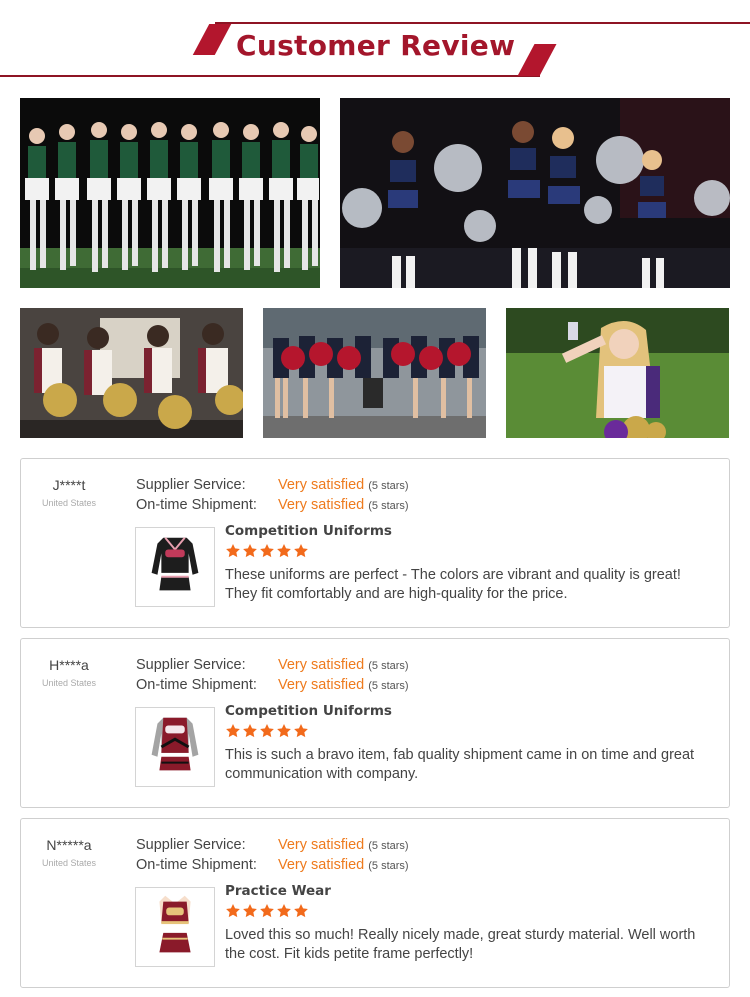 This screenshot has height=997, width=750. Describe the element at coordinates (374, 373) in the screenshot. I see `photo-outdoor-team` at that location.